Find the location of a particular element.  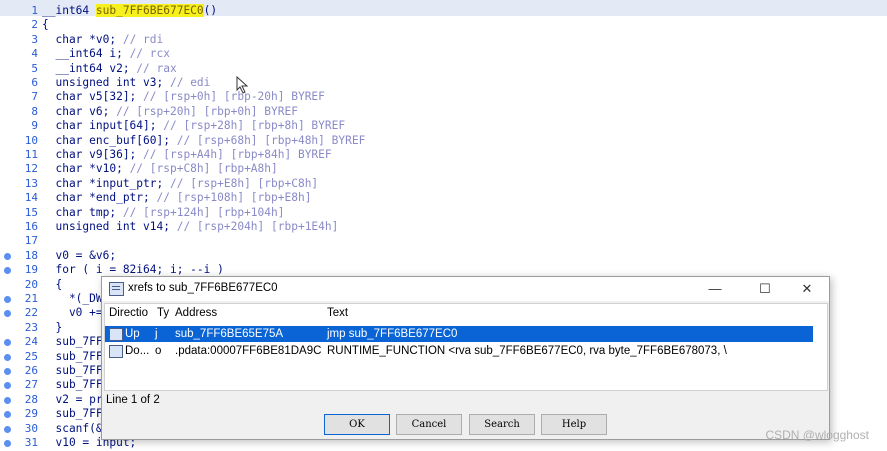

watermark: CSDN @wlogghost is located at coordinates (817, 435).